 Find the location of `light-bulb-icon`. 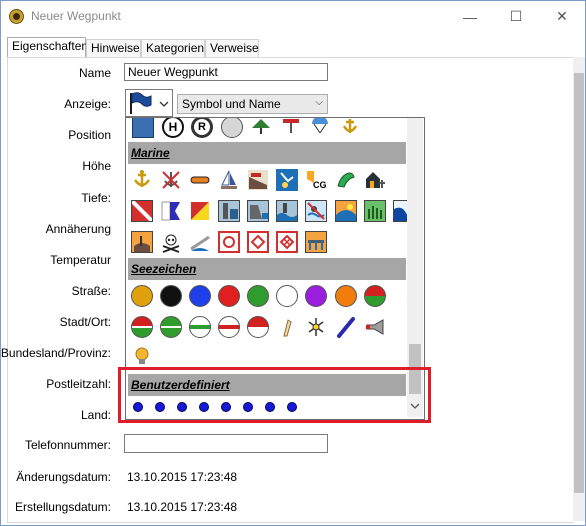

light-bulb-icon is located at coordinates (142, 356).